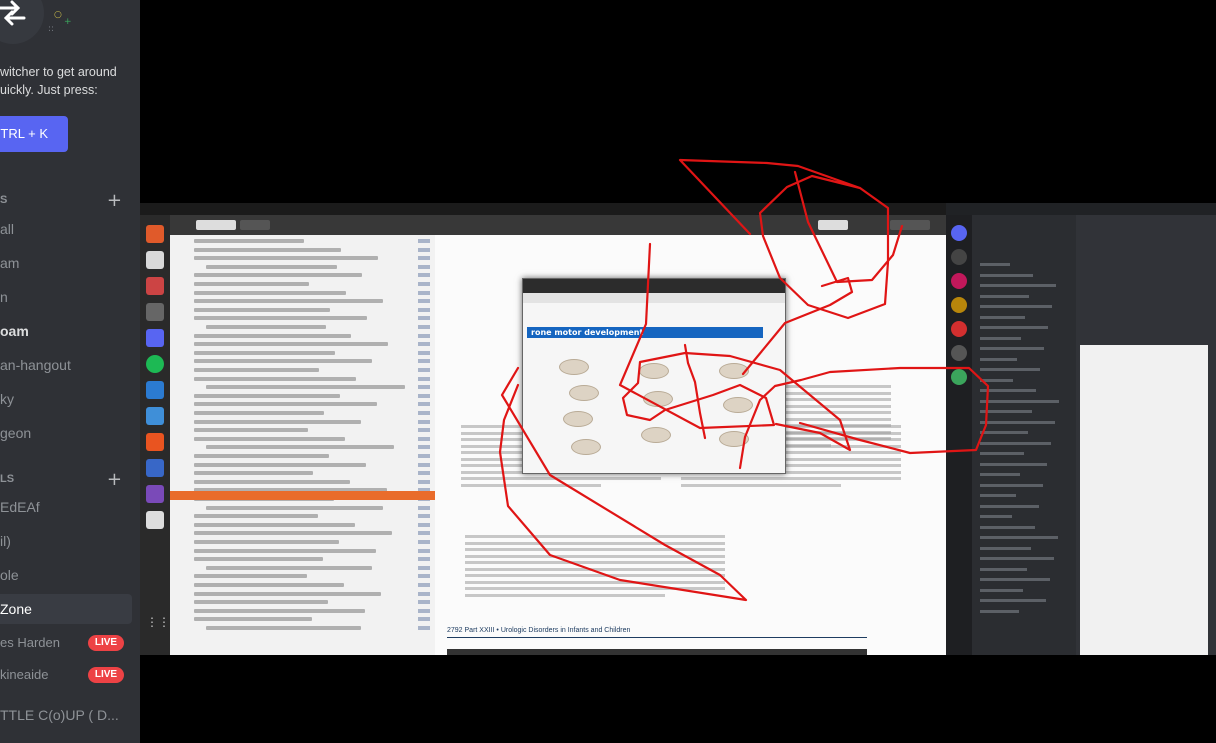 This screenshot has height=743, width=1216. What do you see at coordinates (66, 263) in the screenshot?
I see `text-channel: am` at bounding box center [66, 263].